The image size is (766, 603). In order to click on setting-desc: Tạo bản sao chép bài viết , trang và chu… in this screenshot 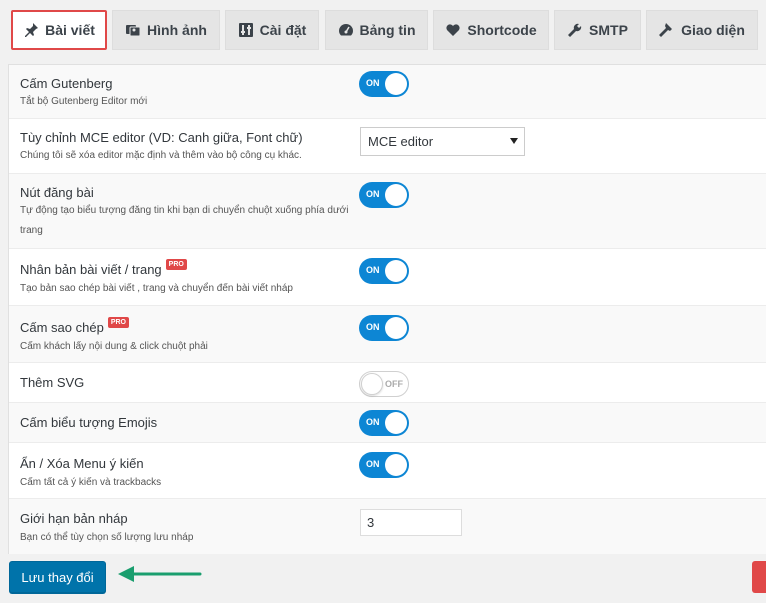, I will do `click(156, 288)`.